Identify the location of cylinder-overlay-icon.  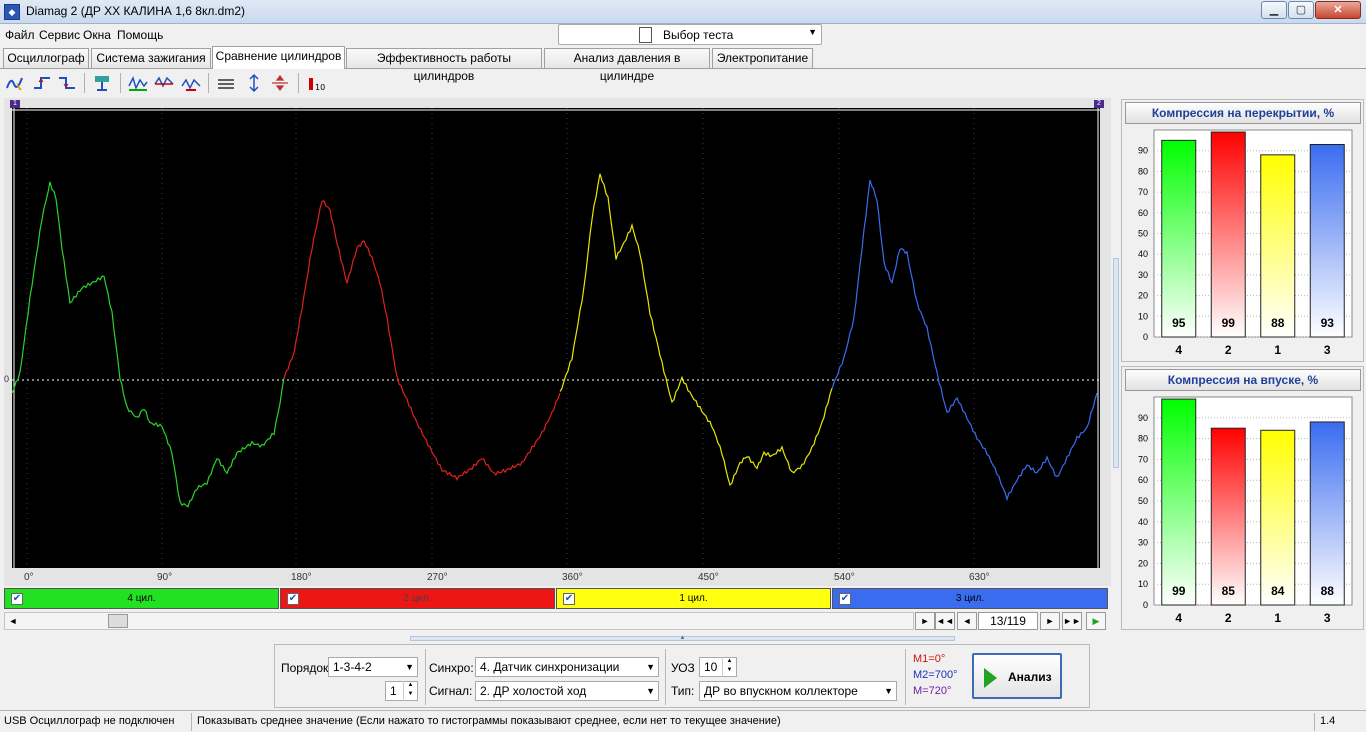
(164, 83).